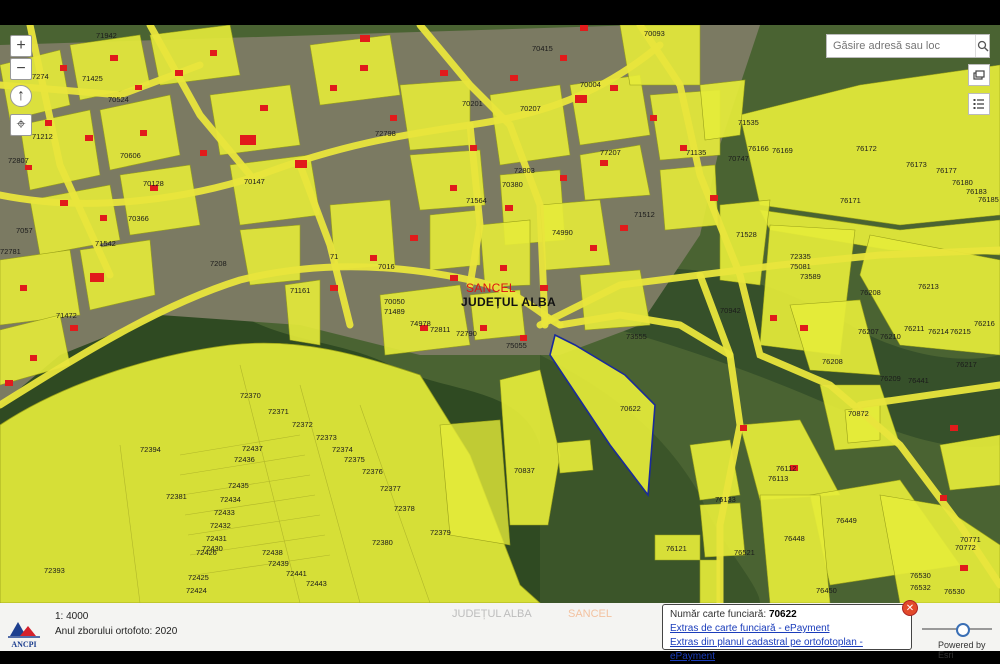  I want to click on parcel-number-label: 72435, so click(238, 486).